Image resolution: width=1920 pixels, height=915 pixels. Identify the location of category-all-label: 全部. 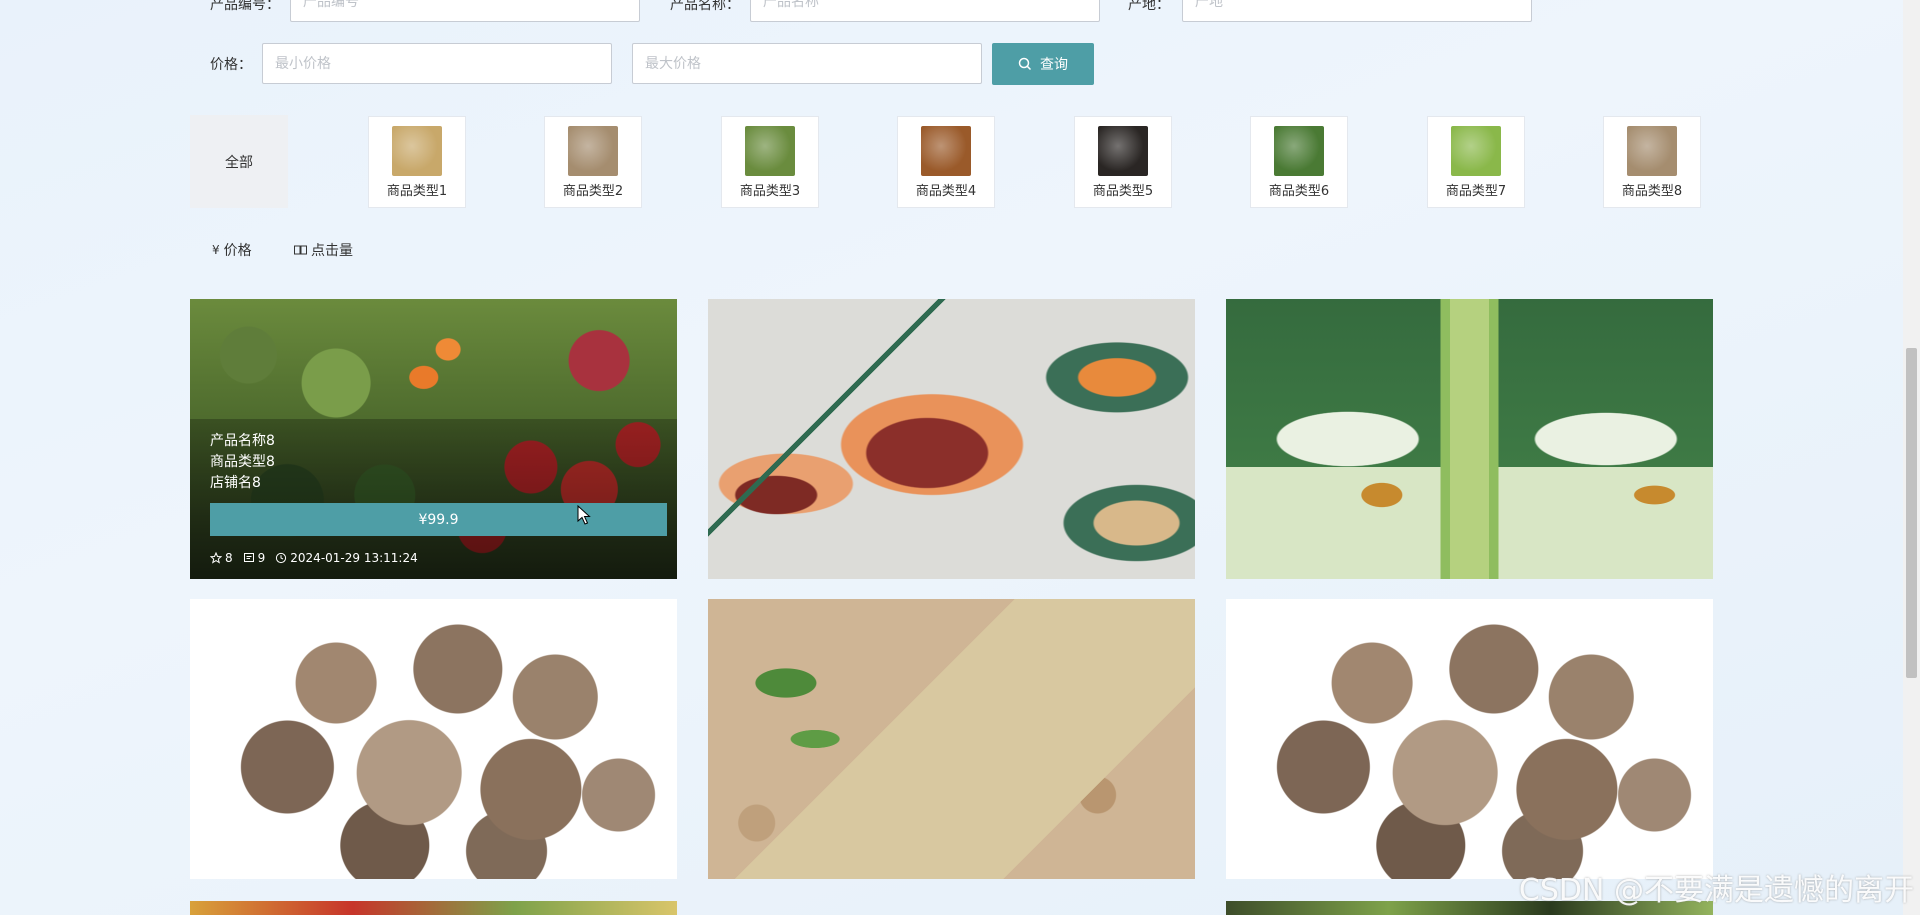
(239, 162).